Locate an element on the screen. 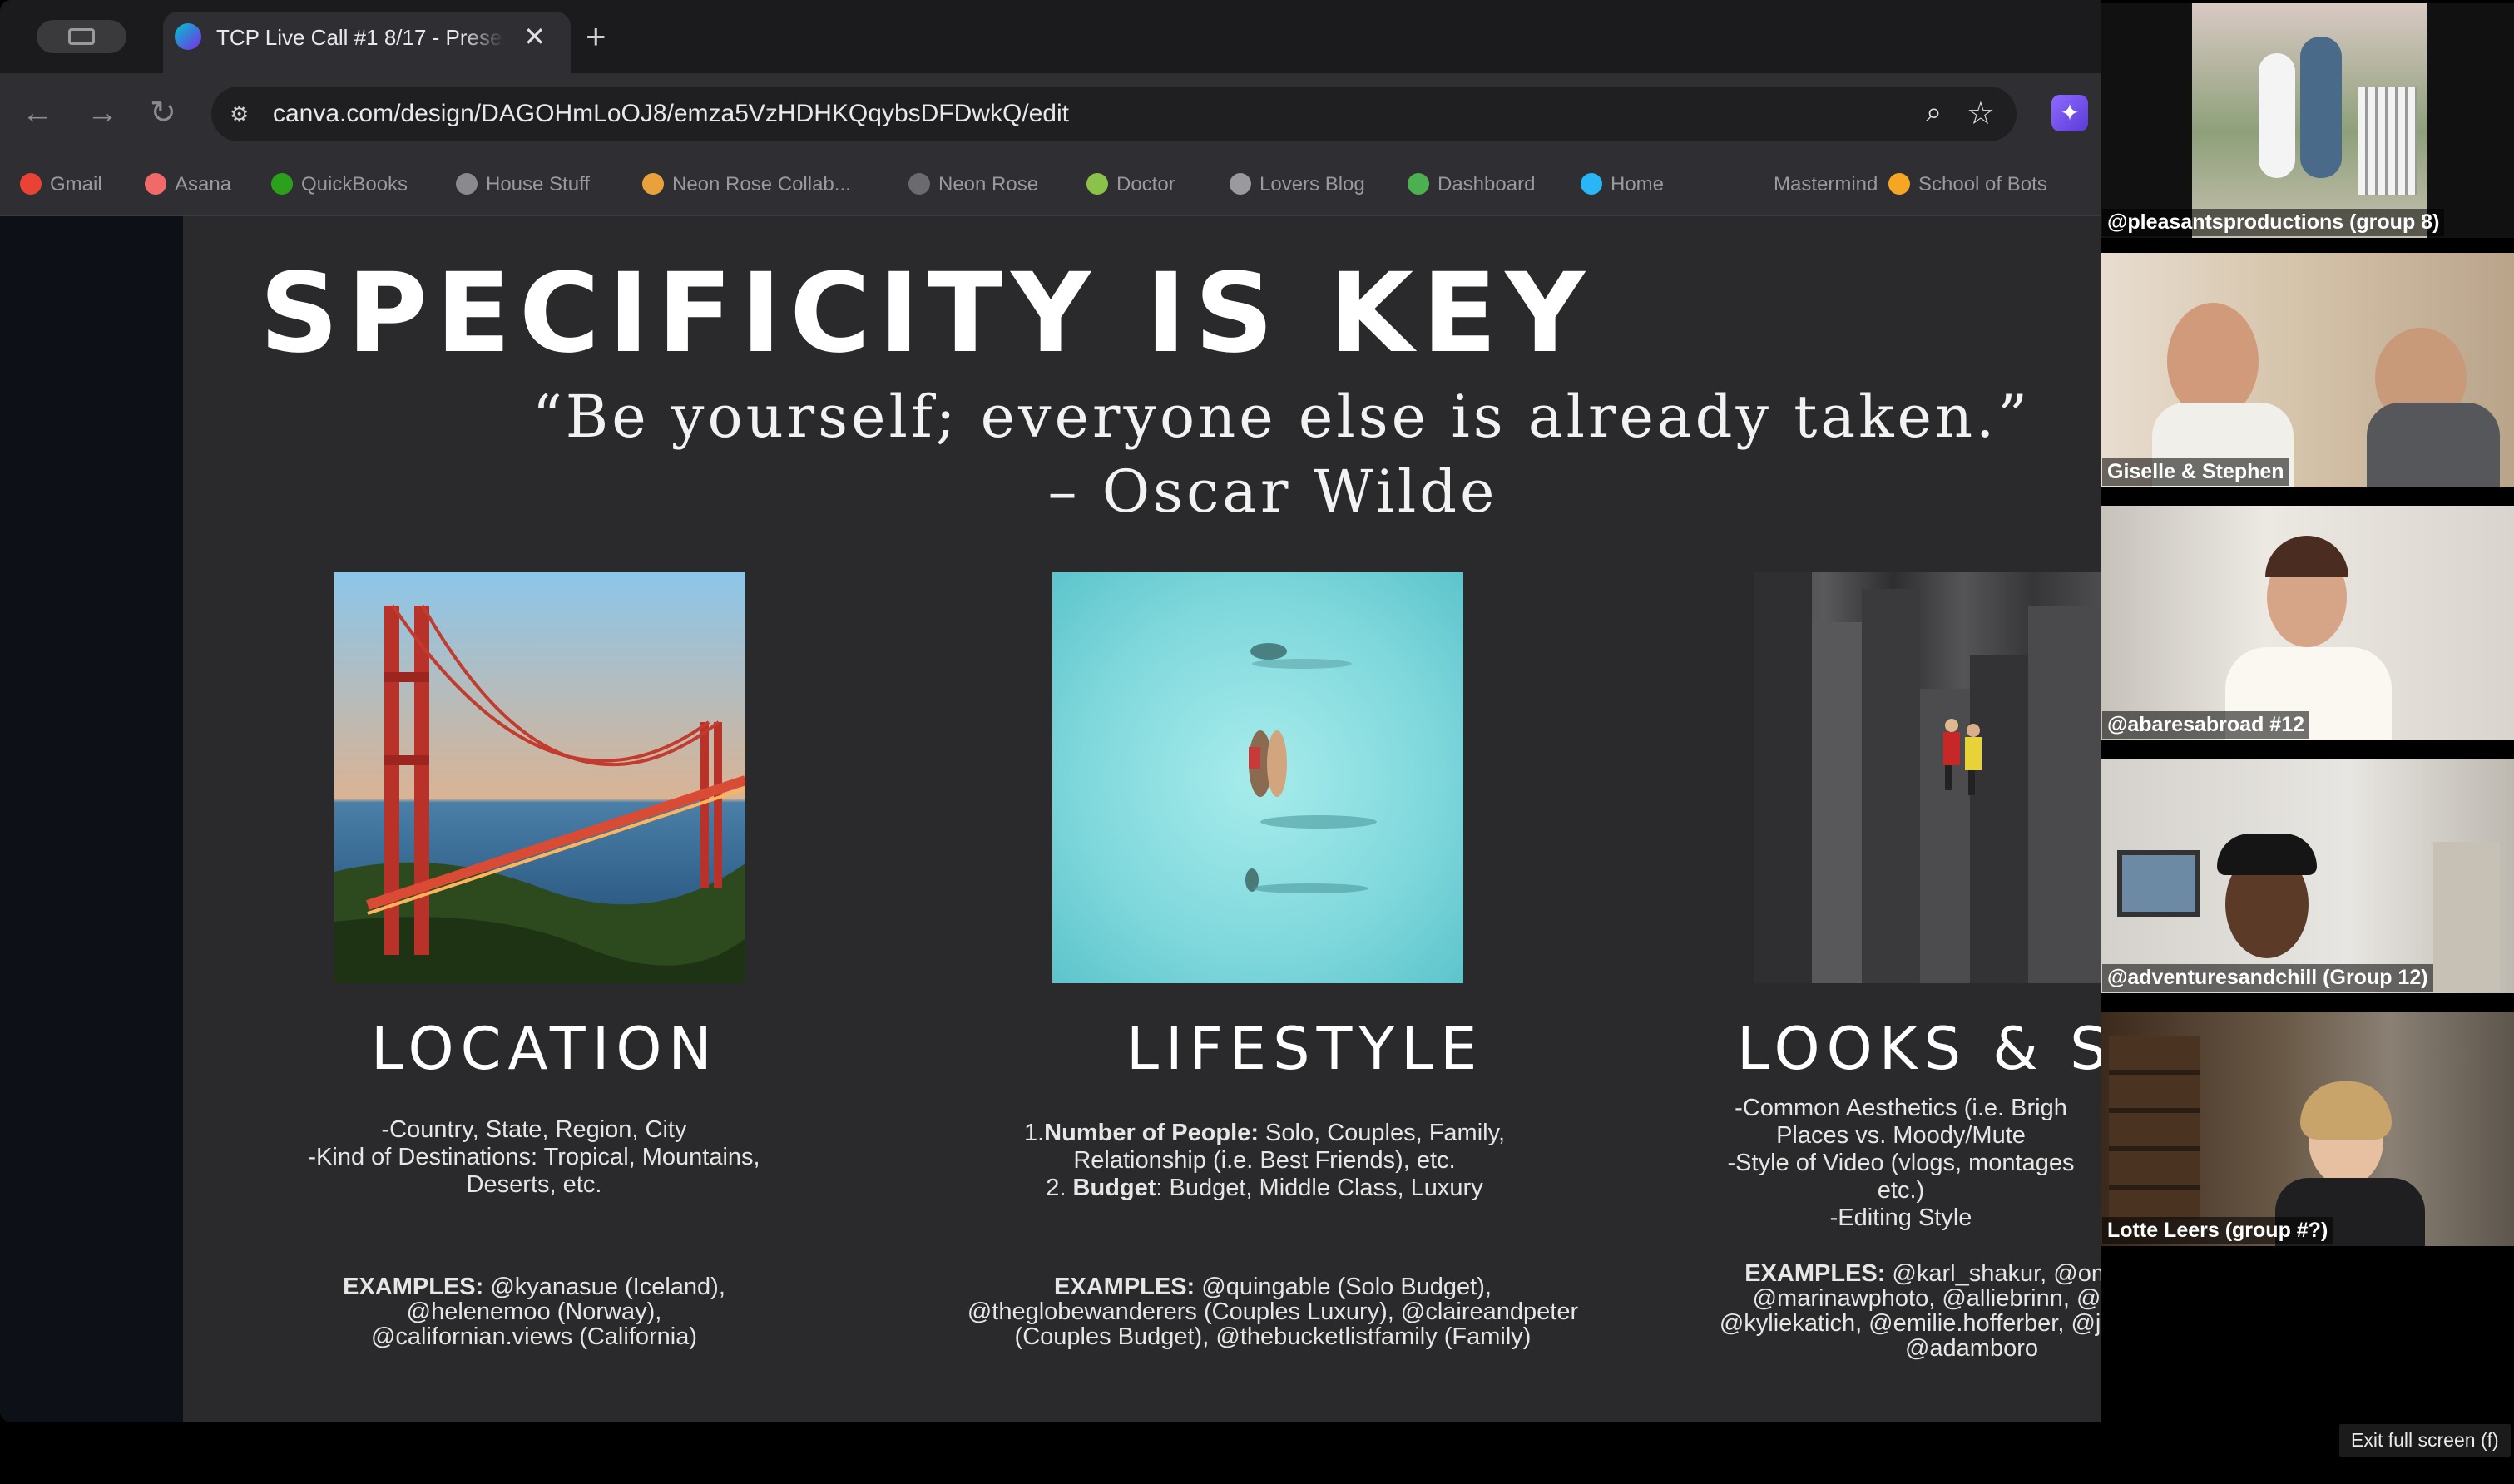  looks-line: -Editing Style is located at coordinates (1901, 1218).